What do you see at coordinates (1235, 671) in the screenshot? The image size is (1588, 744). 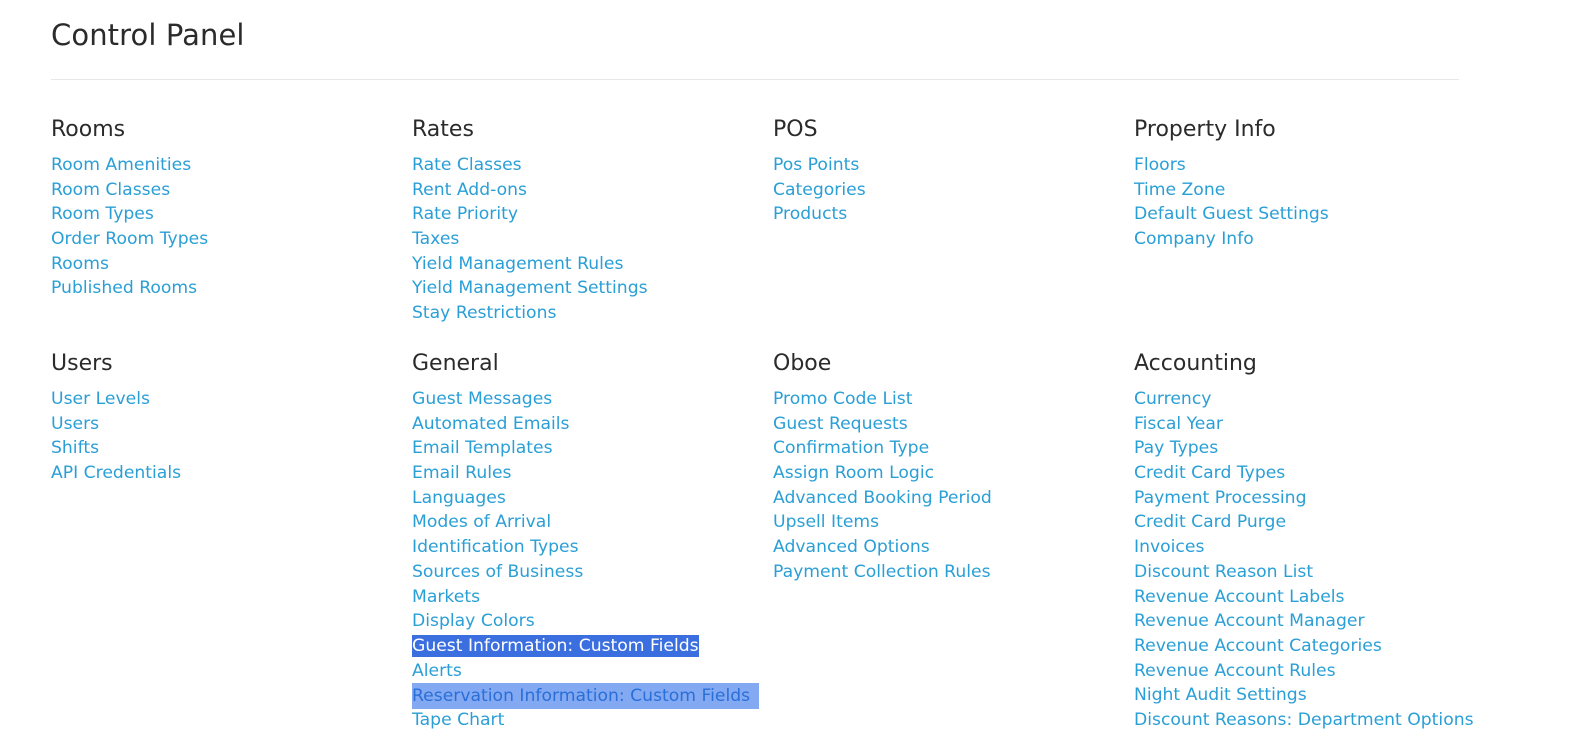 I see `link-revenue-account-rules: Revenue Account Rules` at bounding box center [1235, 671].